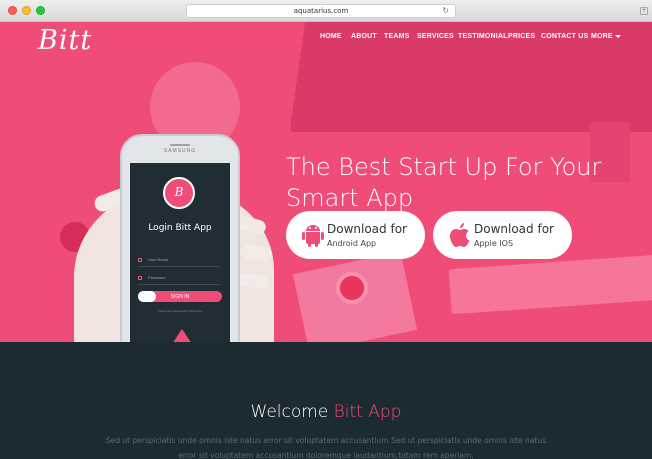 This screenshot has width=652, height=459. What do you see at coordinates (147, 296) in the screenshot?
I see `paper-plane-icon` at bounding box center [147, 296].